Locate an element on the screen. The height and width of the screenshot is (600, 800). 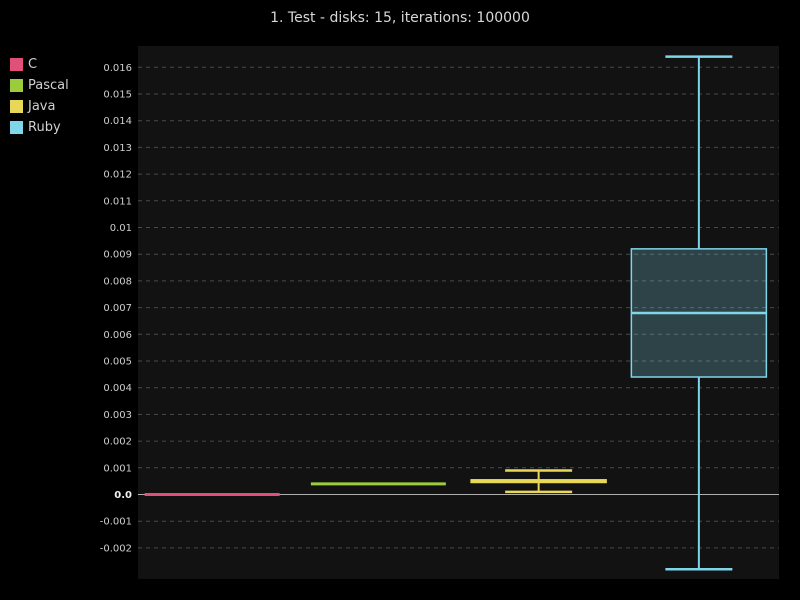
y-tick-label: 0.004 is located at coordinates (117, 388).